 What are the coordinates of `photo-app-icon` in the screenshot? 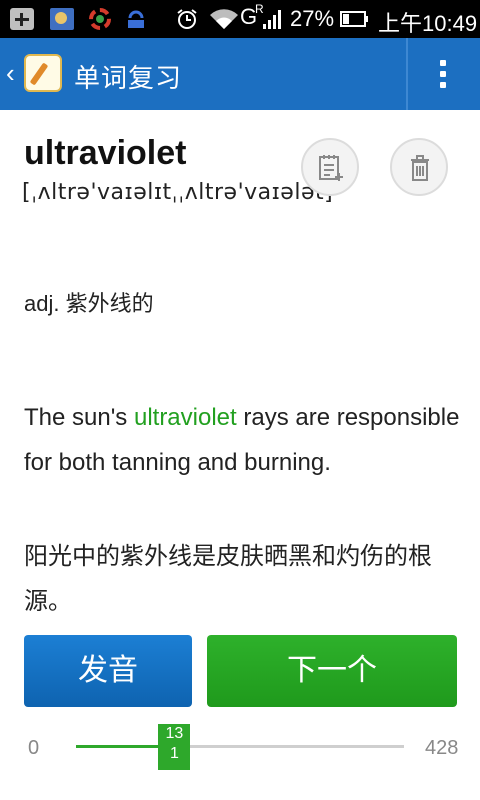 It's located at (62, 19).